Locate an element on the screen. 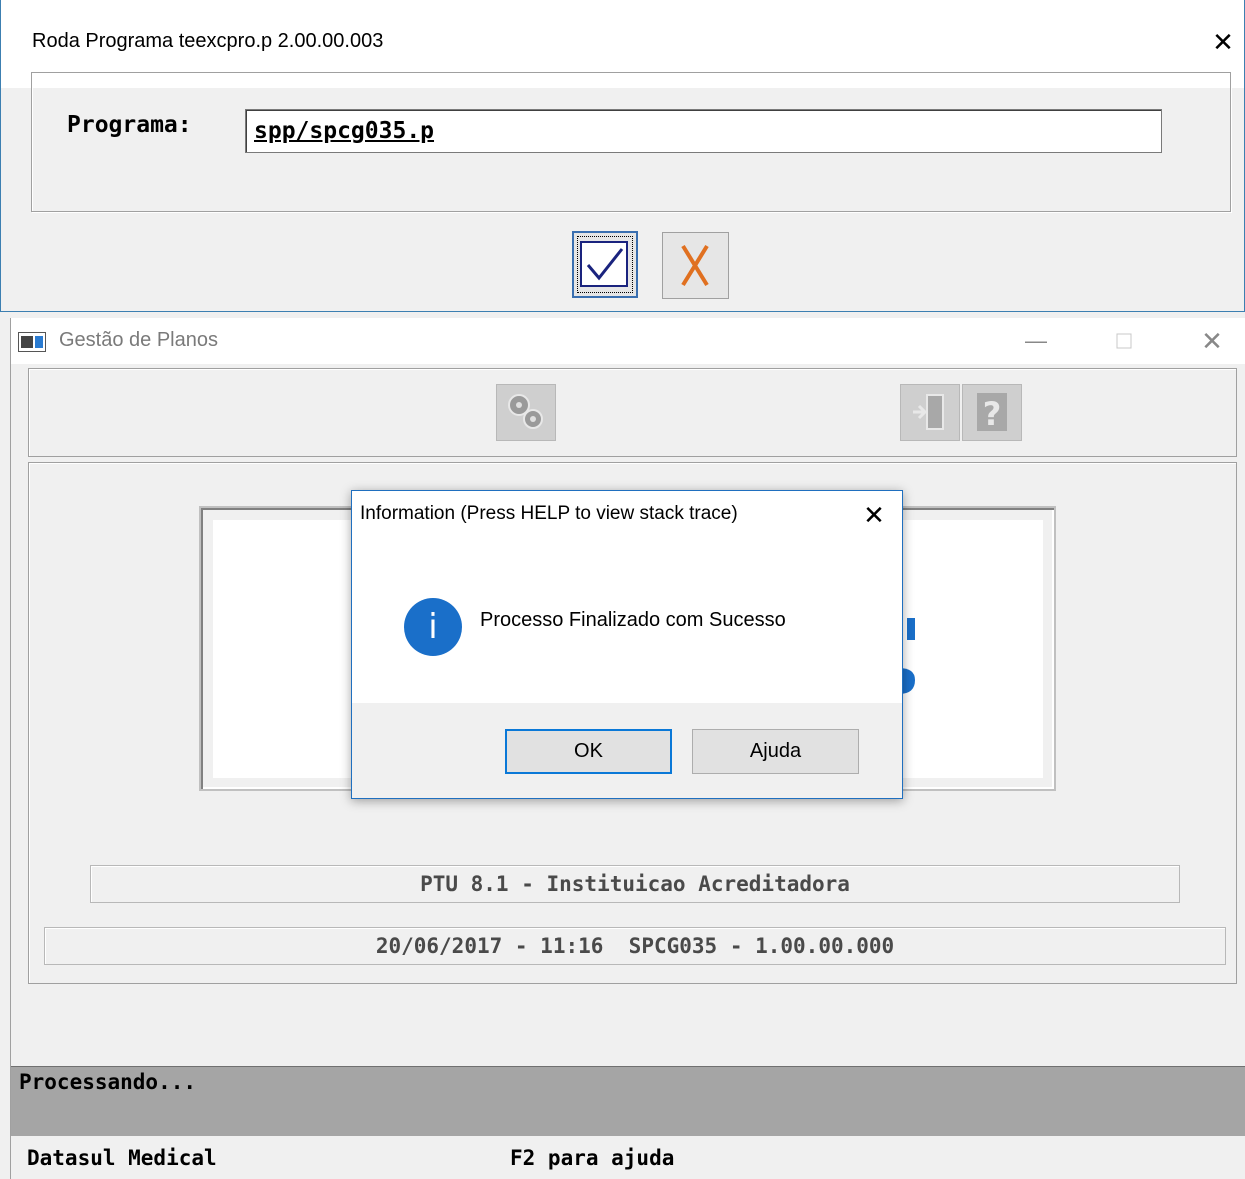  help-question-icon: ? is located at coordinates (992, 413).